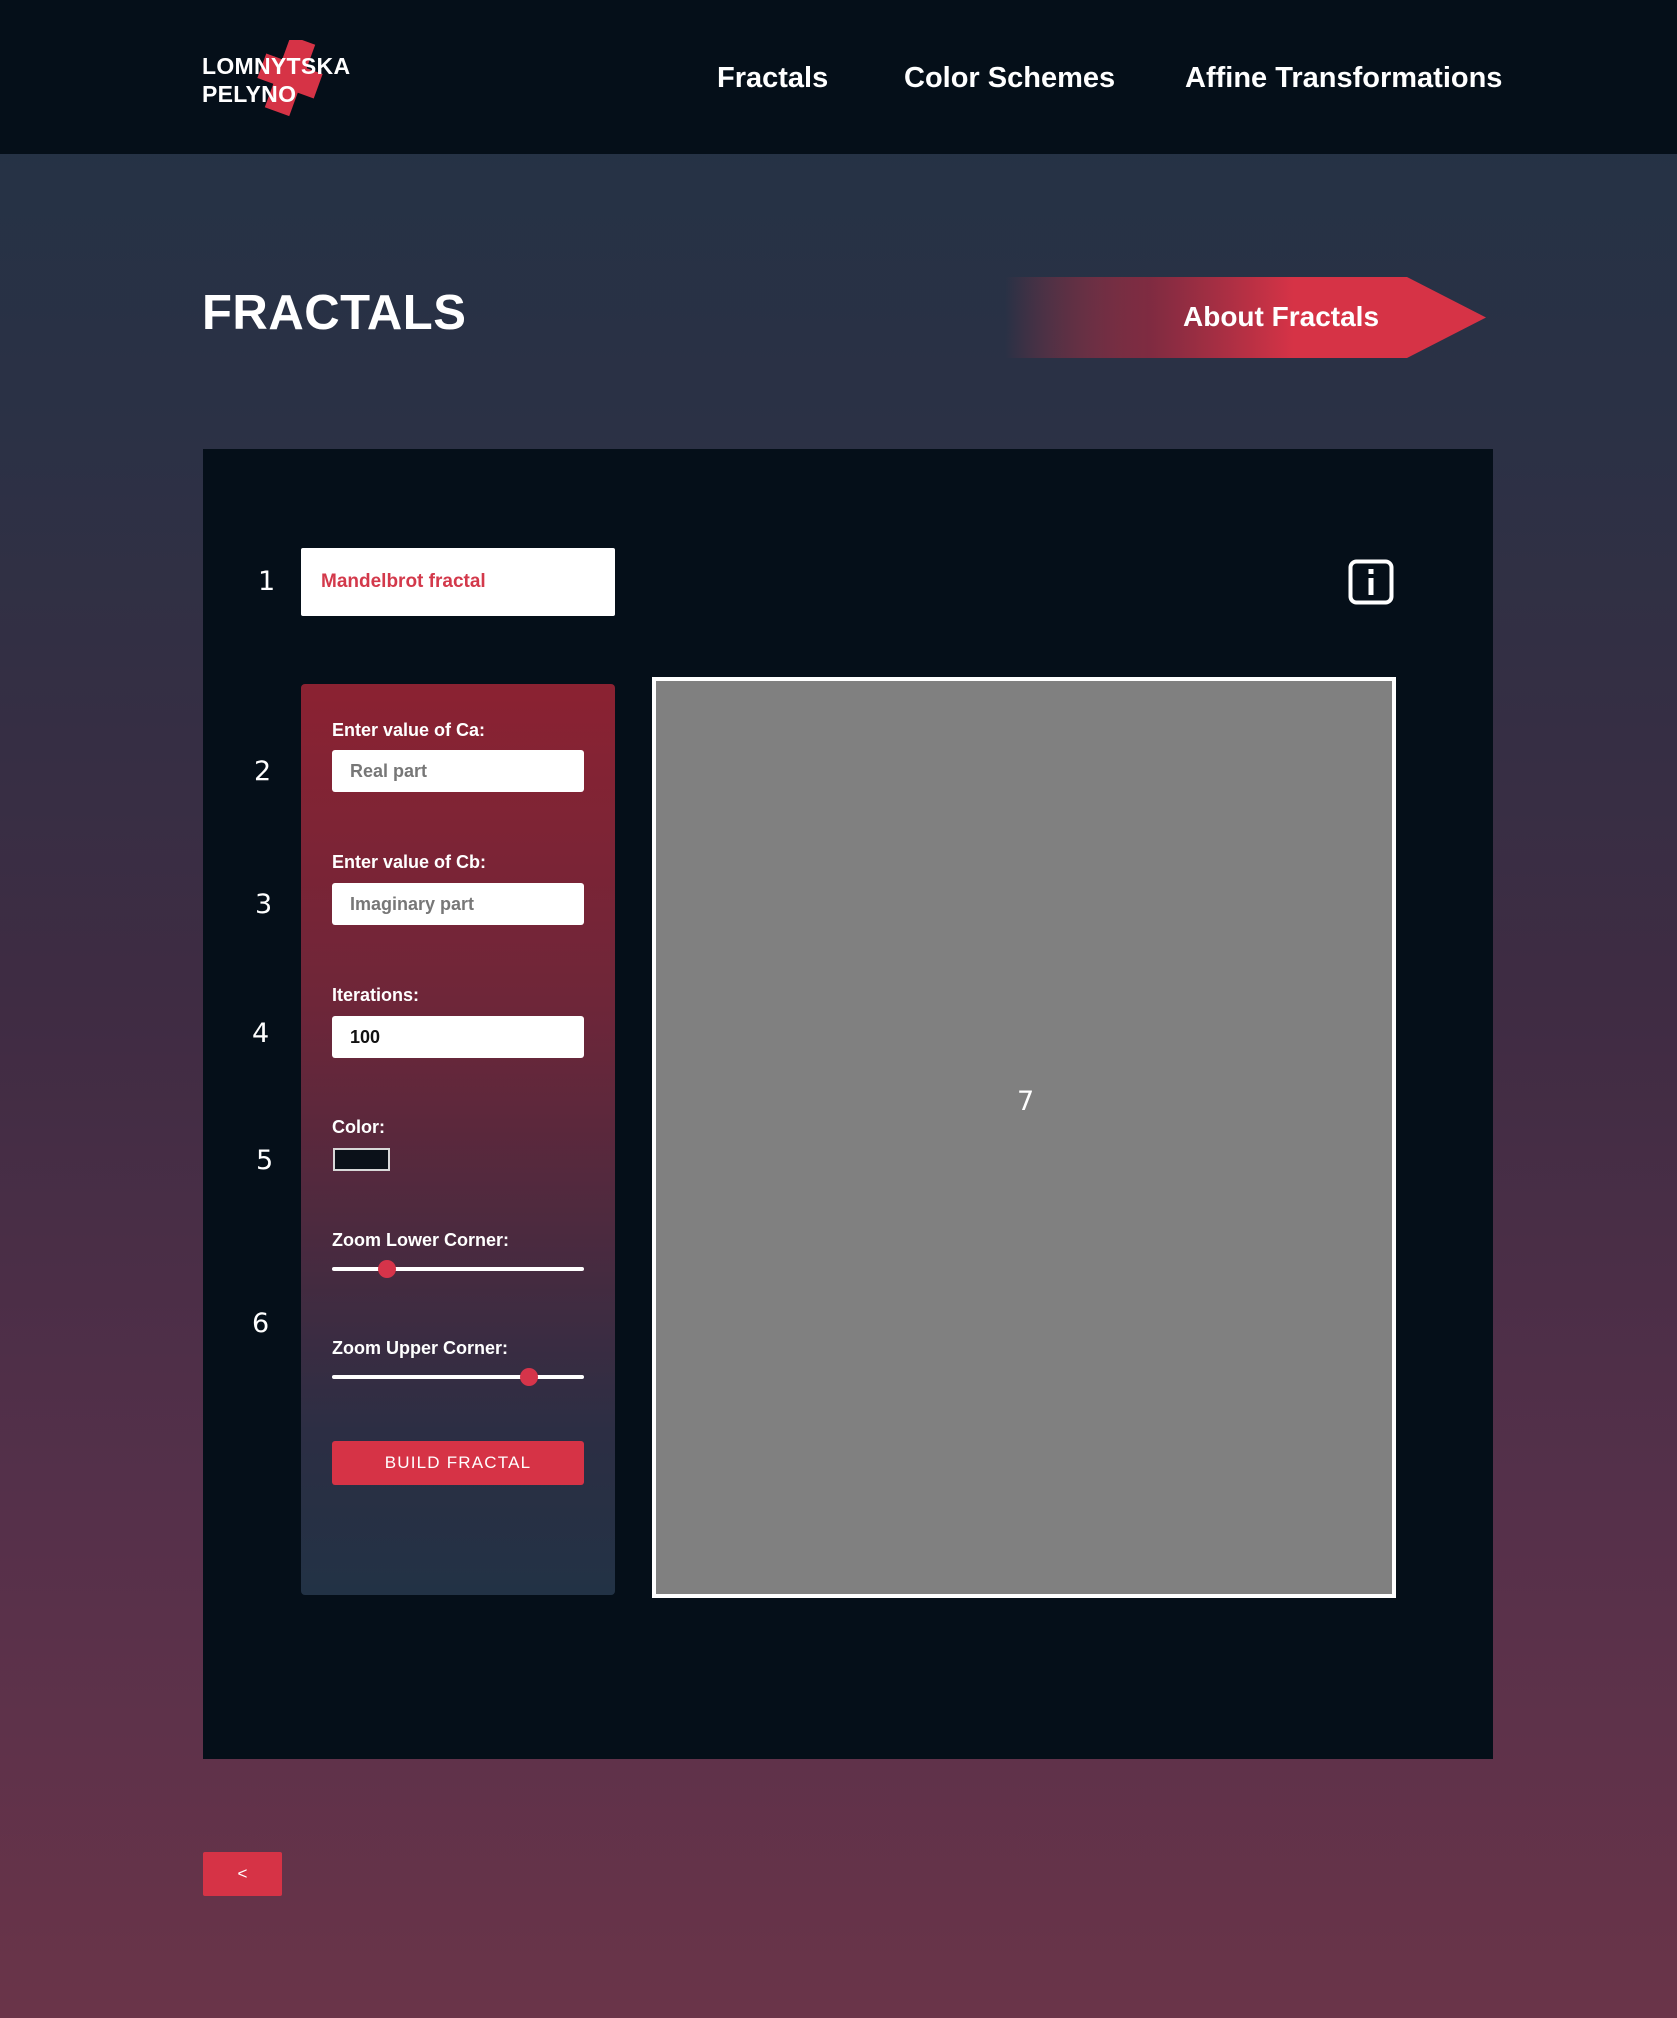 Image resolution: width=1677 pixels, height=2018 pixels. I want to click on color-picker, so click(361, 1159).